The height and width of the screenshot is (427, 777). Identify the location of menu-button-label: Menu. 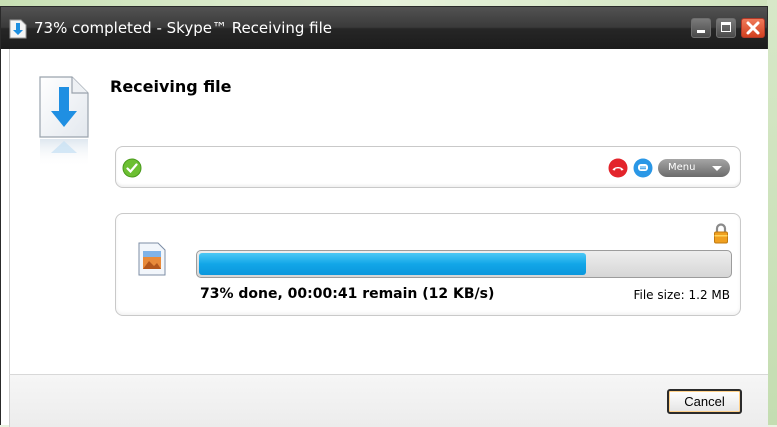
(682, 167).